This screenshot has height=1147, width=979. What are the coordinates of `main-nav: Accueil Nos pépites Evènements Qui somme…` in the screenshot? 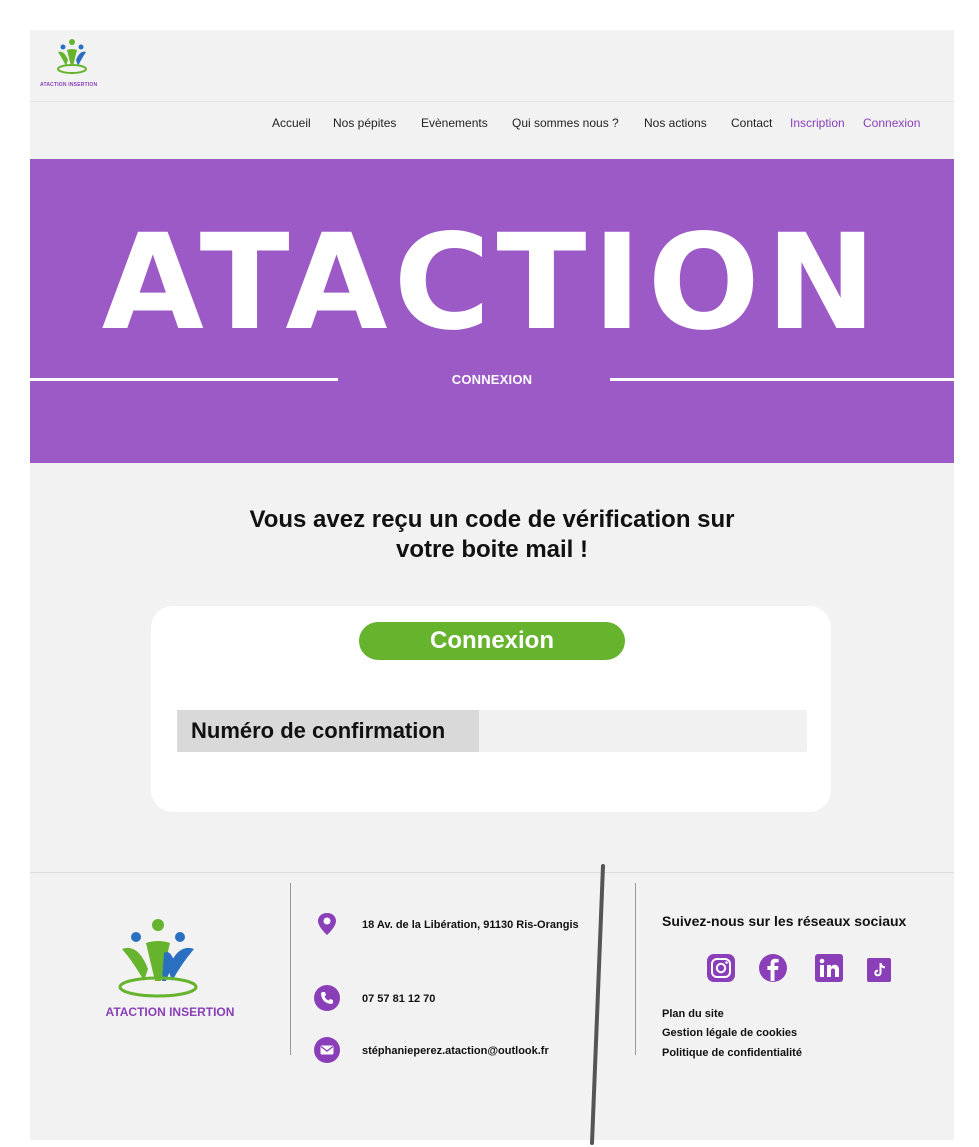 It's located at (492, 130).